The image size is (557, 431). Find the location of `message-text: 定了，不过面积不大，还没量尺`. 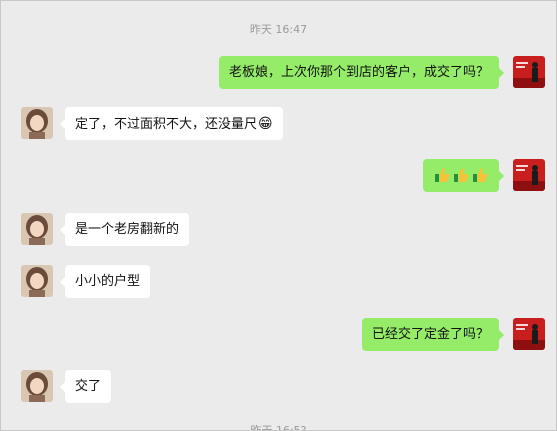

message-text: 定了，不过面积不大，还没量尺 is located at coordinates (166, 124).